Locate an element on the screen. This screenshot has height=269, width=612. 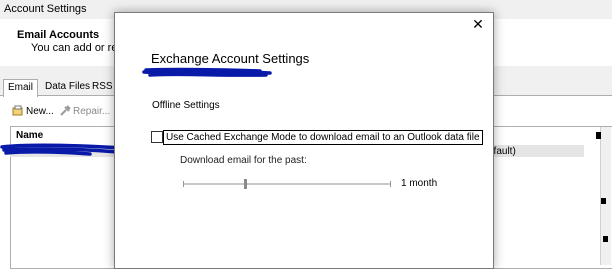
slider-value: 1 month is located at coordinates (419, 183).